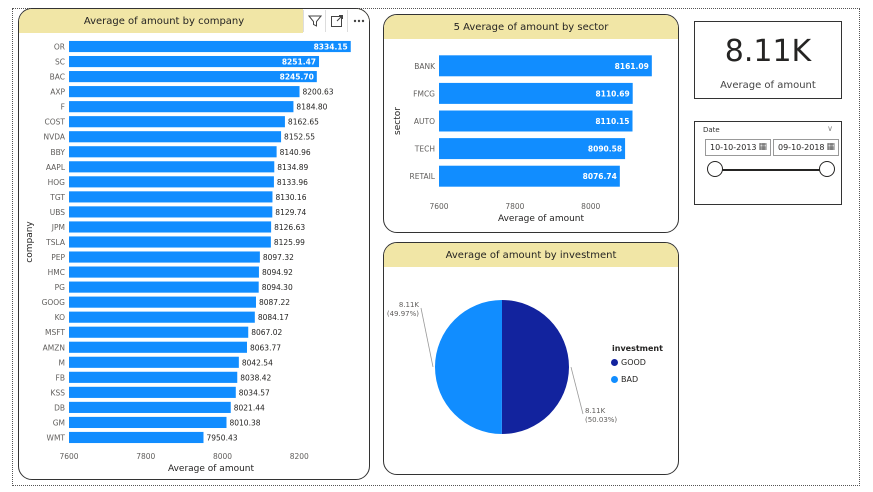 The height and width of the screenshot is (492, 873). What do you see at coordinates (830, 128) in the screenshot?
I see `chevron-down-icon: ∨` at bounding box center [830, 128].